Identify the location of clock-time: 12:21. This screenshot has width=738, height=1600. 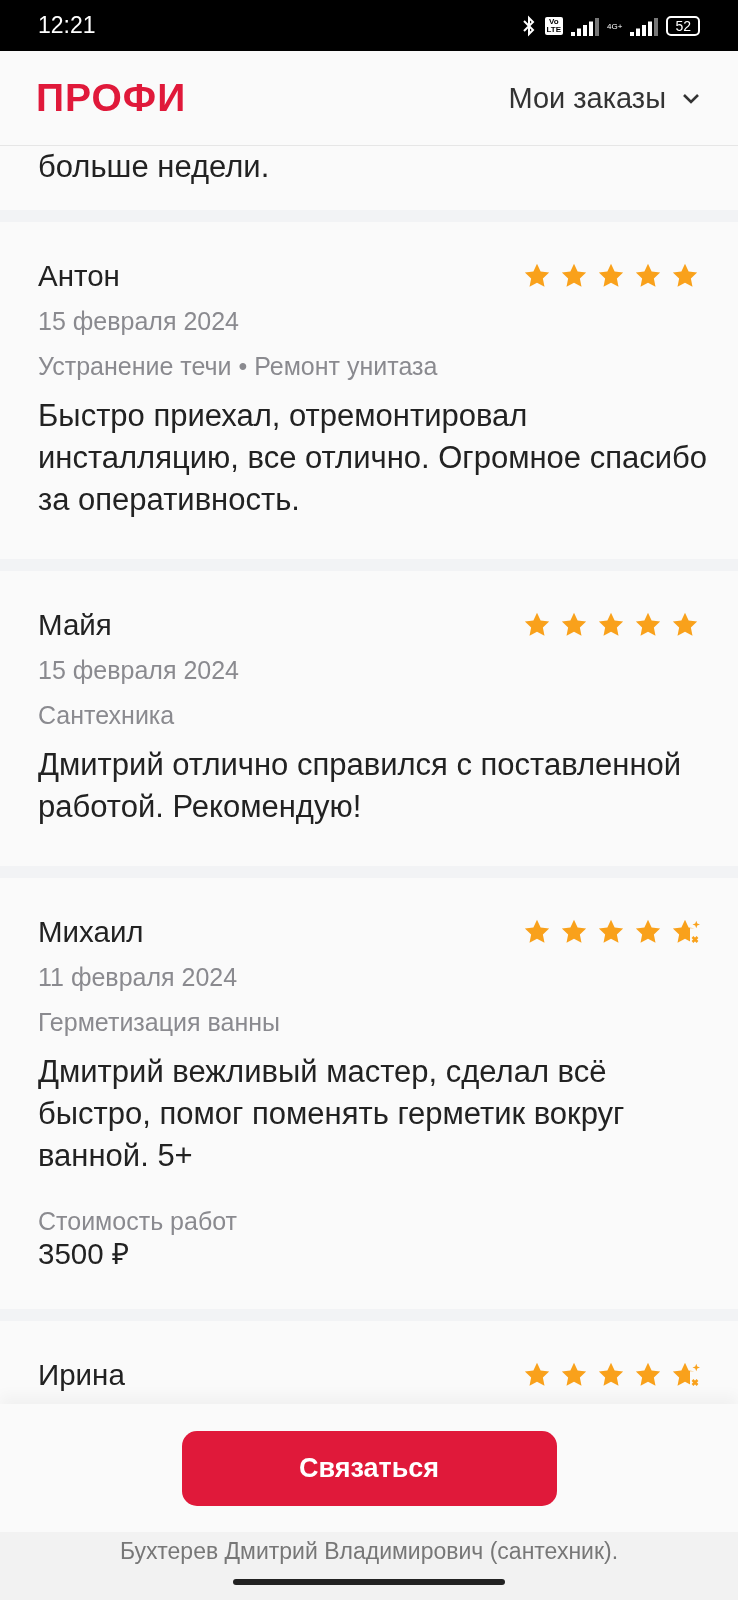
(67, 25).